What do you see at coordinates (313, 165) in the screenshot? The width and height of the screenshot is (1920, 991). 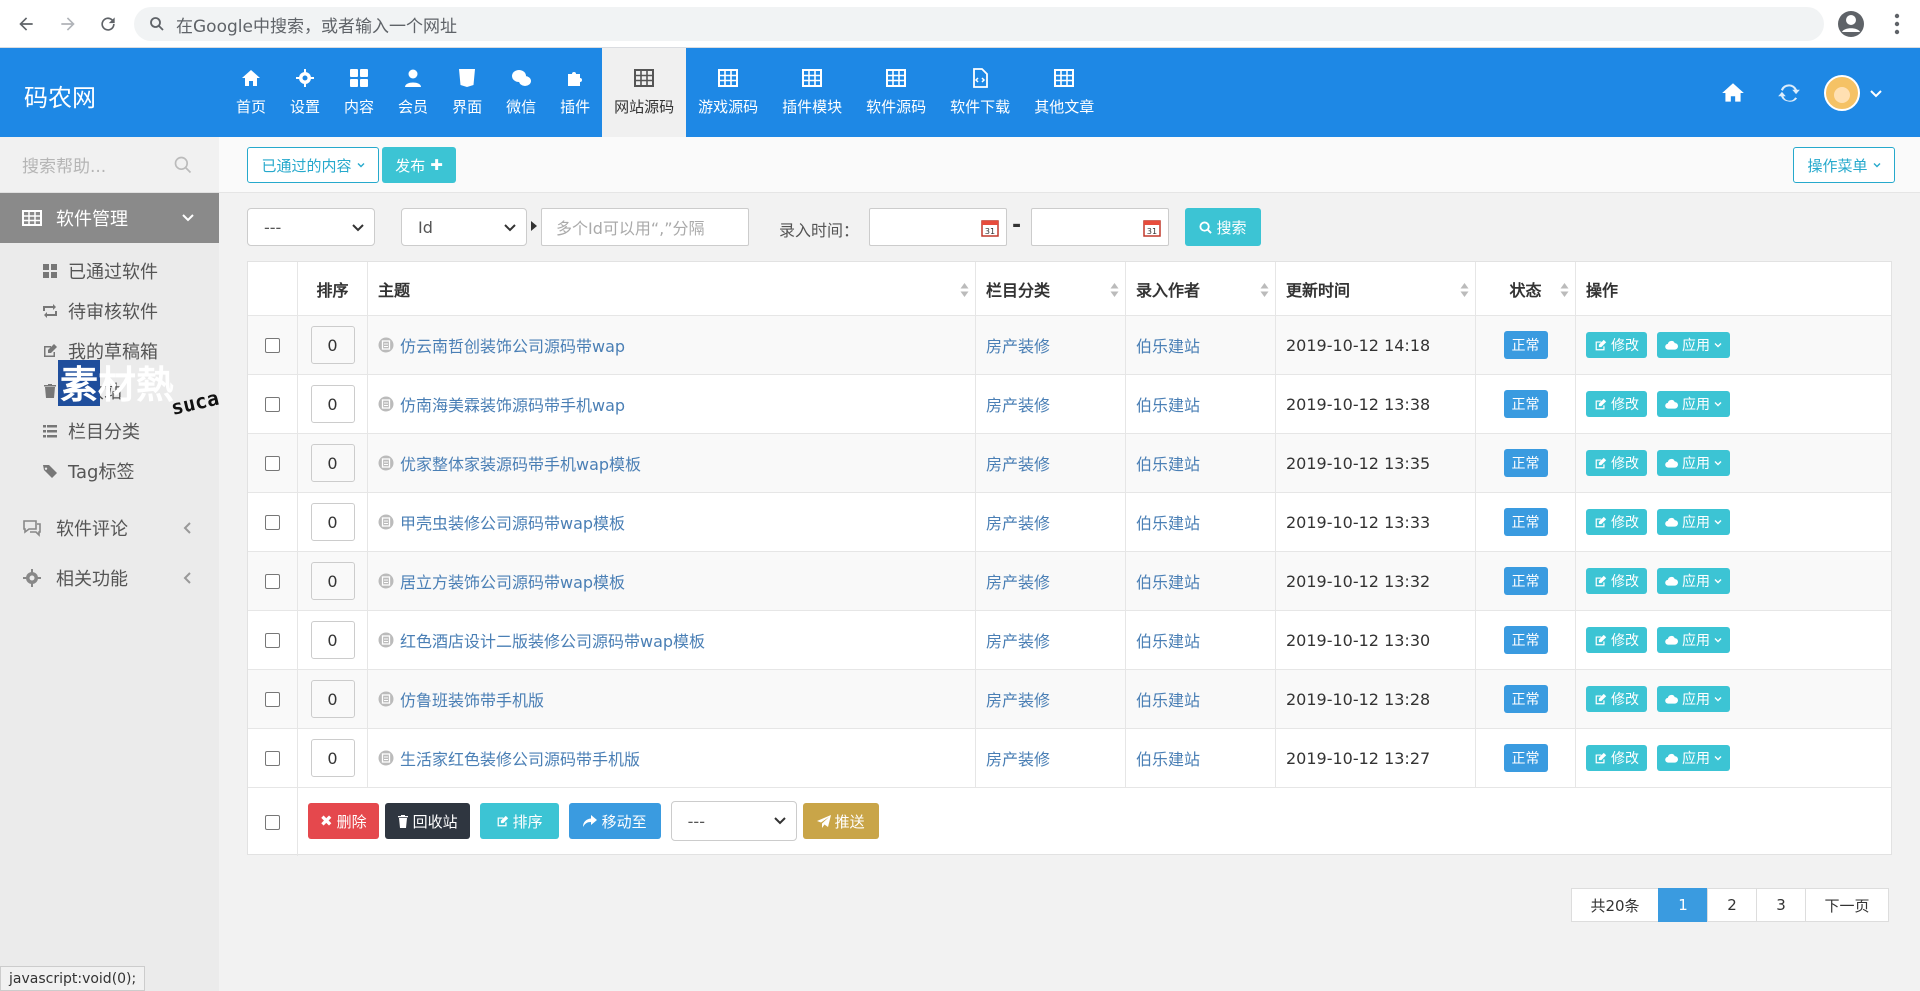 I see `content-filter-dropdown: 已通过的内容` at bounding box center [313, 165].